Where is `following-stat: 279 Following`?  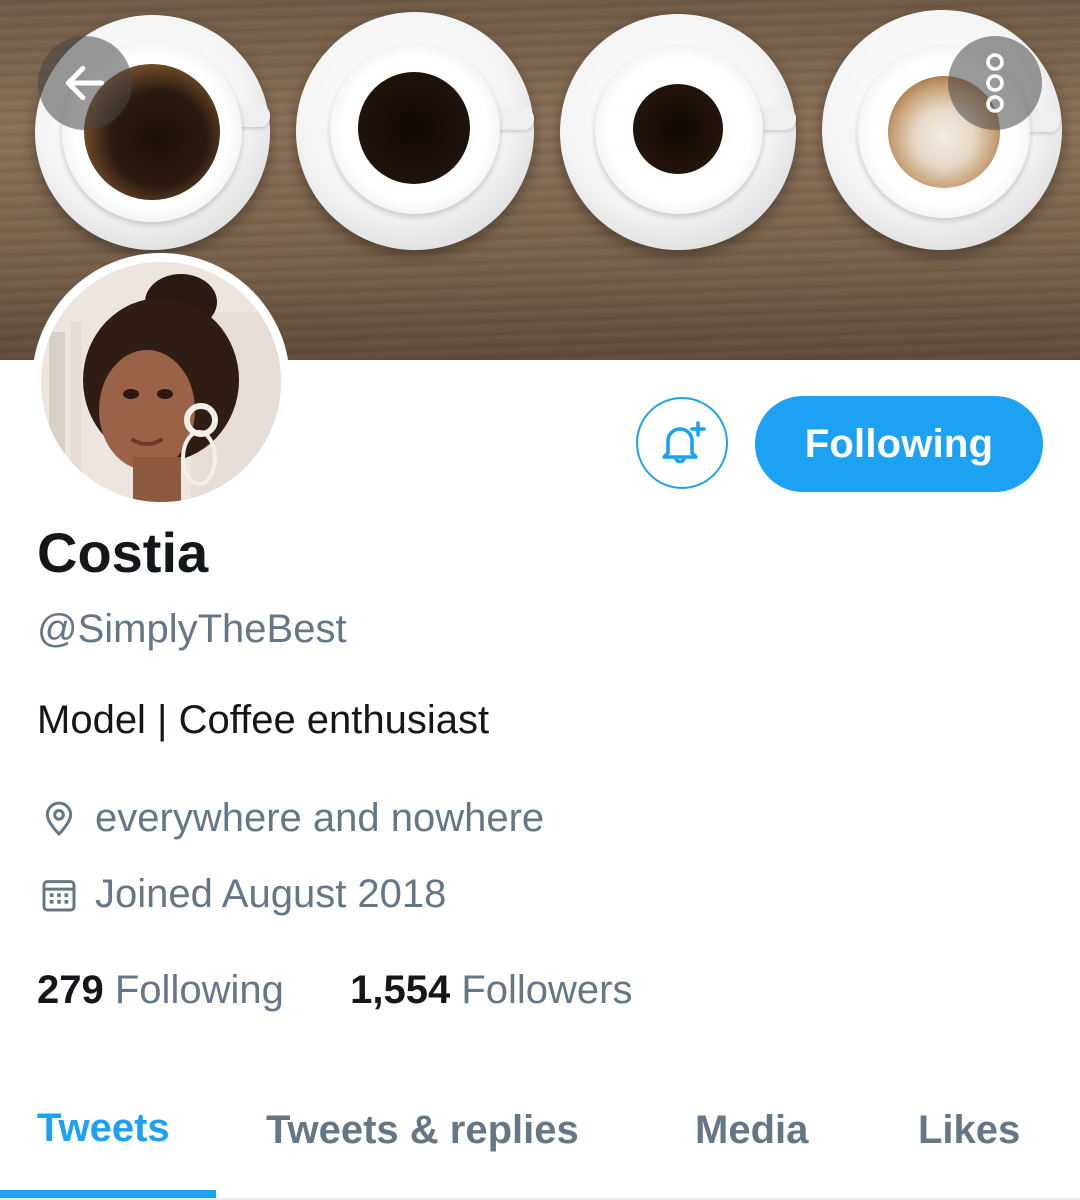 following-stat: 279 Following is located at coordinates (160, 990).